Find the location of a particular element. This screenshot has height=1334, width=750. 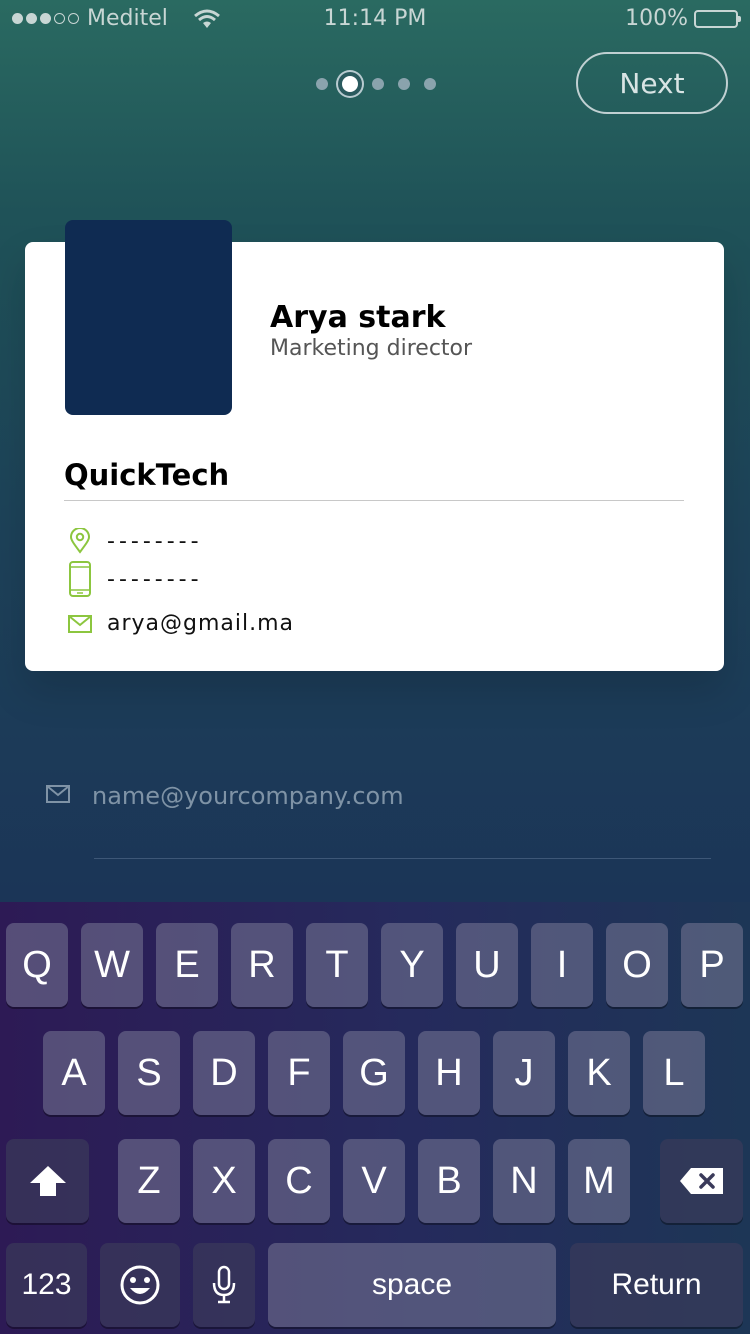

dictation-key is located at coordinates (224, 1285).